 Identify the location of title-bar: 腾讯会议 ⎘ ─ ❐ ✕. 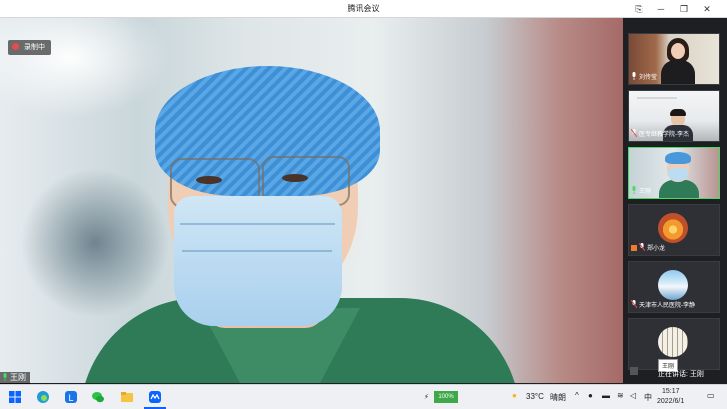
(363, 9).